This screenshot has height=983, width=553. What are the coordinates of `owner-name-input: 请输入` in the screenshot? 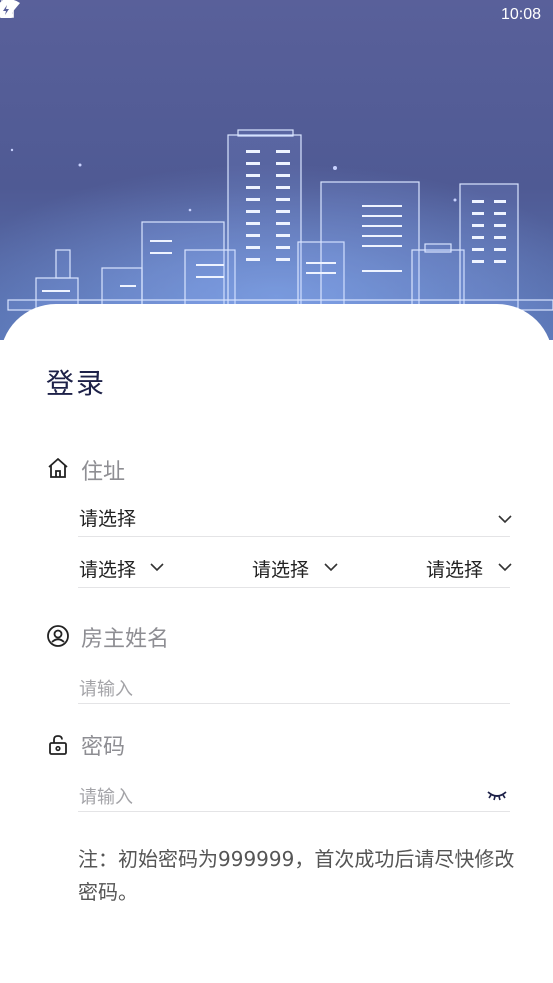 It's located at (106, 688).